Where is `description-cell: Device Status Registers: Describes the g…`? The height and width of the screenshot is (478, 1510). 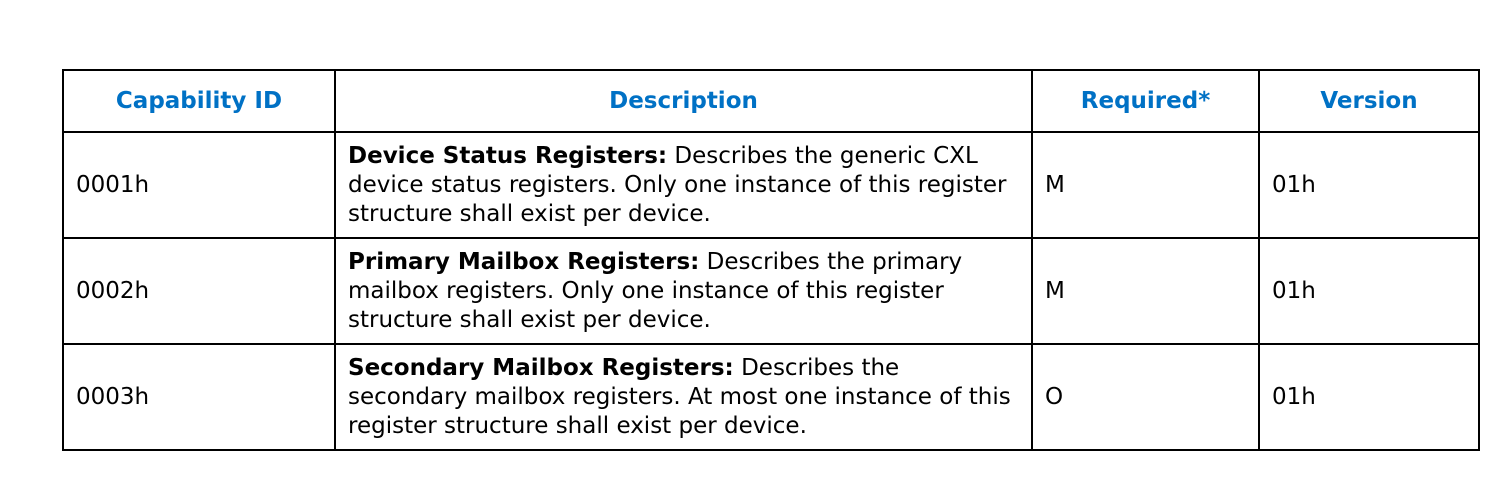 description-cell: Device Status Registers: Describes the g… is located at coordinates (683, 185).